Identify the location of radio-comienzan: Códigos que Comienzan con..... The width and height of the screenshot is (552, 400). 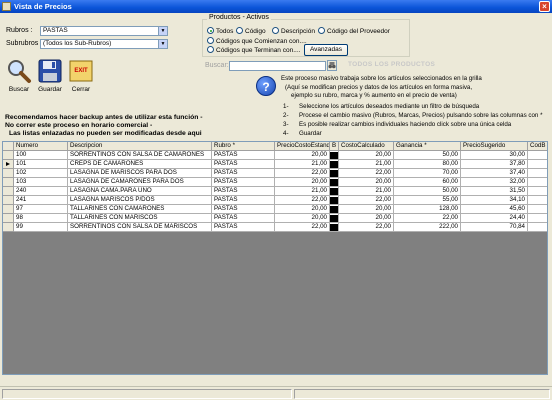
(257, 41).